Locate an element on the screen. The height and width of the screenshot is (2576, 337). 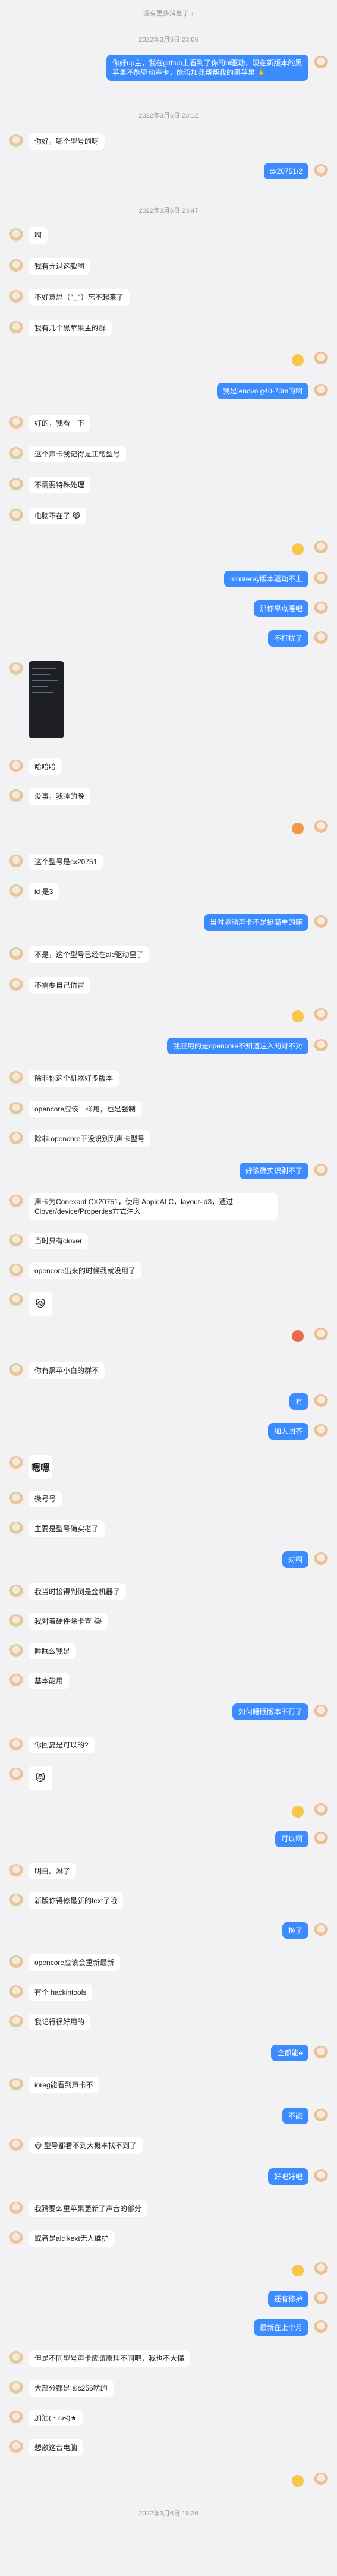
message-bubble: 大部分都是 alc256啥的 is located at coordinates (71, 2388).